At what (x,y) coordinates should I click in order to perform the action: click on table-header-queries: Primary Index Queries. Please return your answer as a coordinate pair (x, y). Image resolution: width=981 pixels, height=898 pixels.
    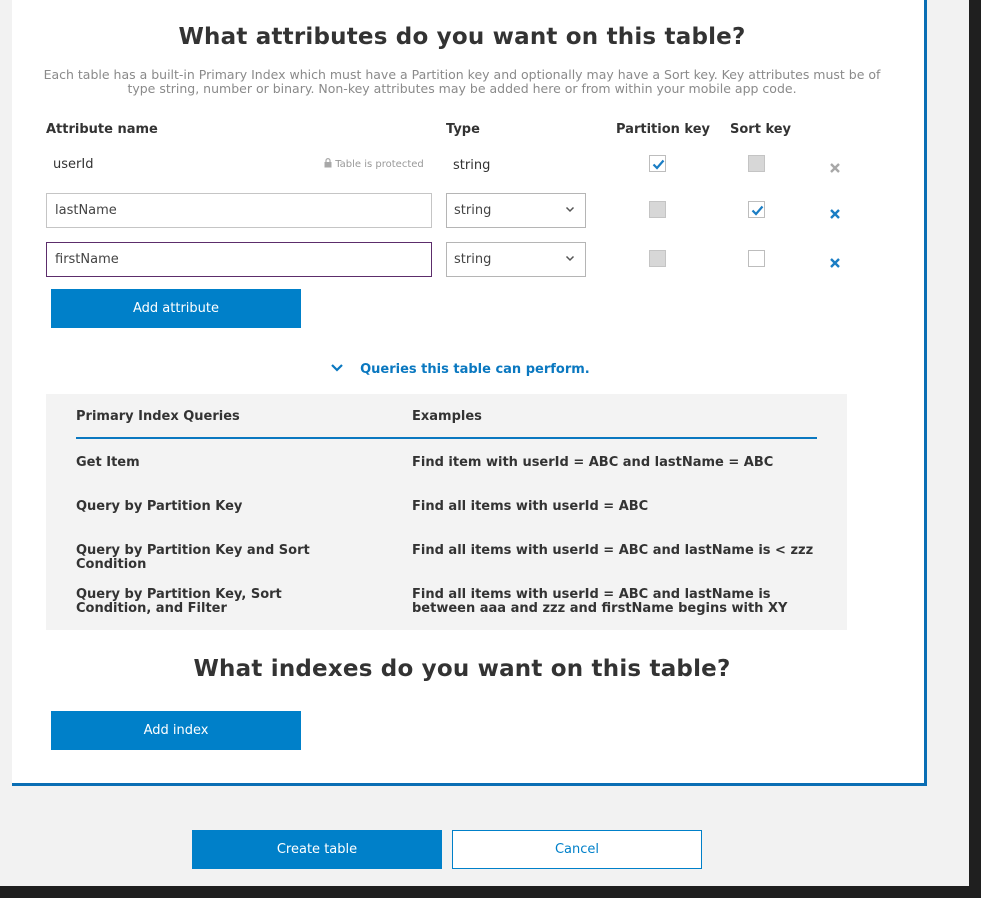
    Looking at the image, I should click on (158, 416).